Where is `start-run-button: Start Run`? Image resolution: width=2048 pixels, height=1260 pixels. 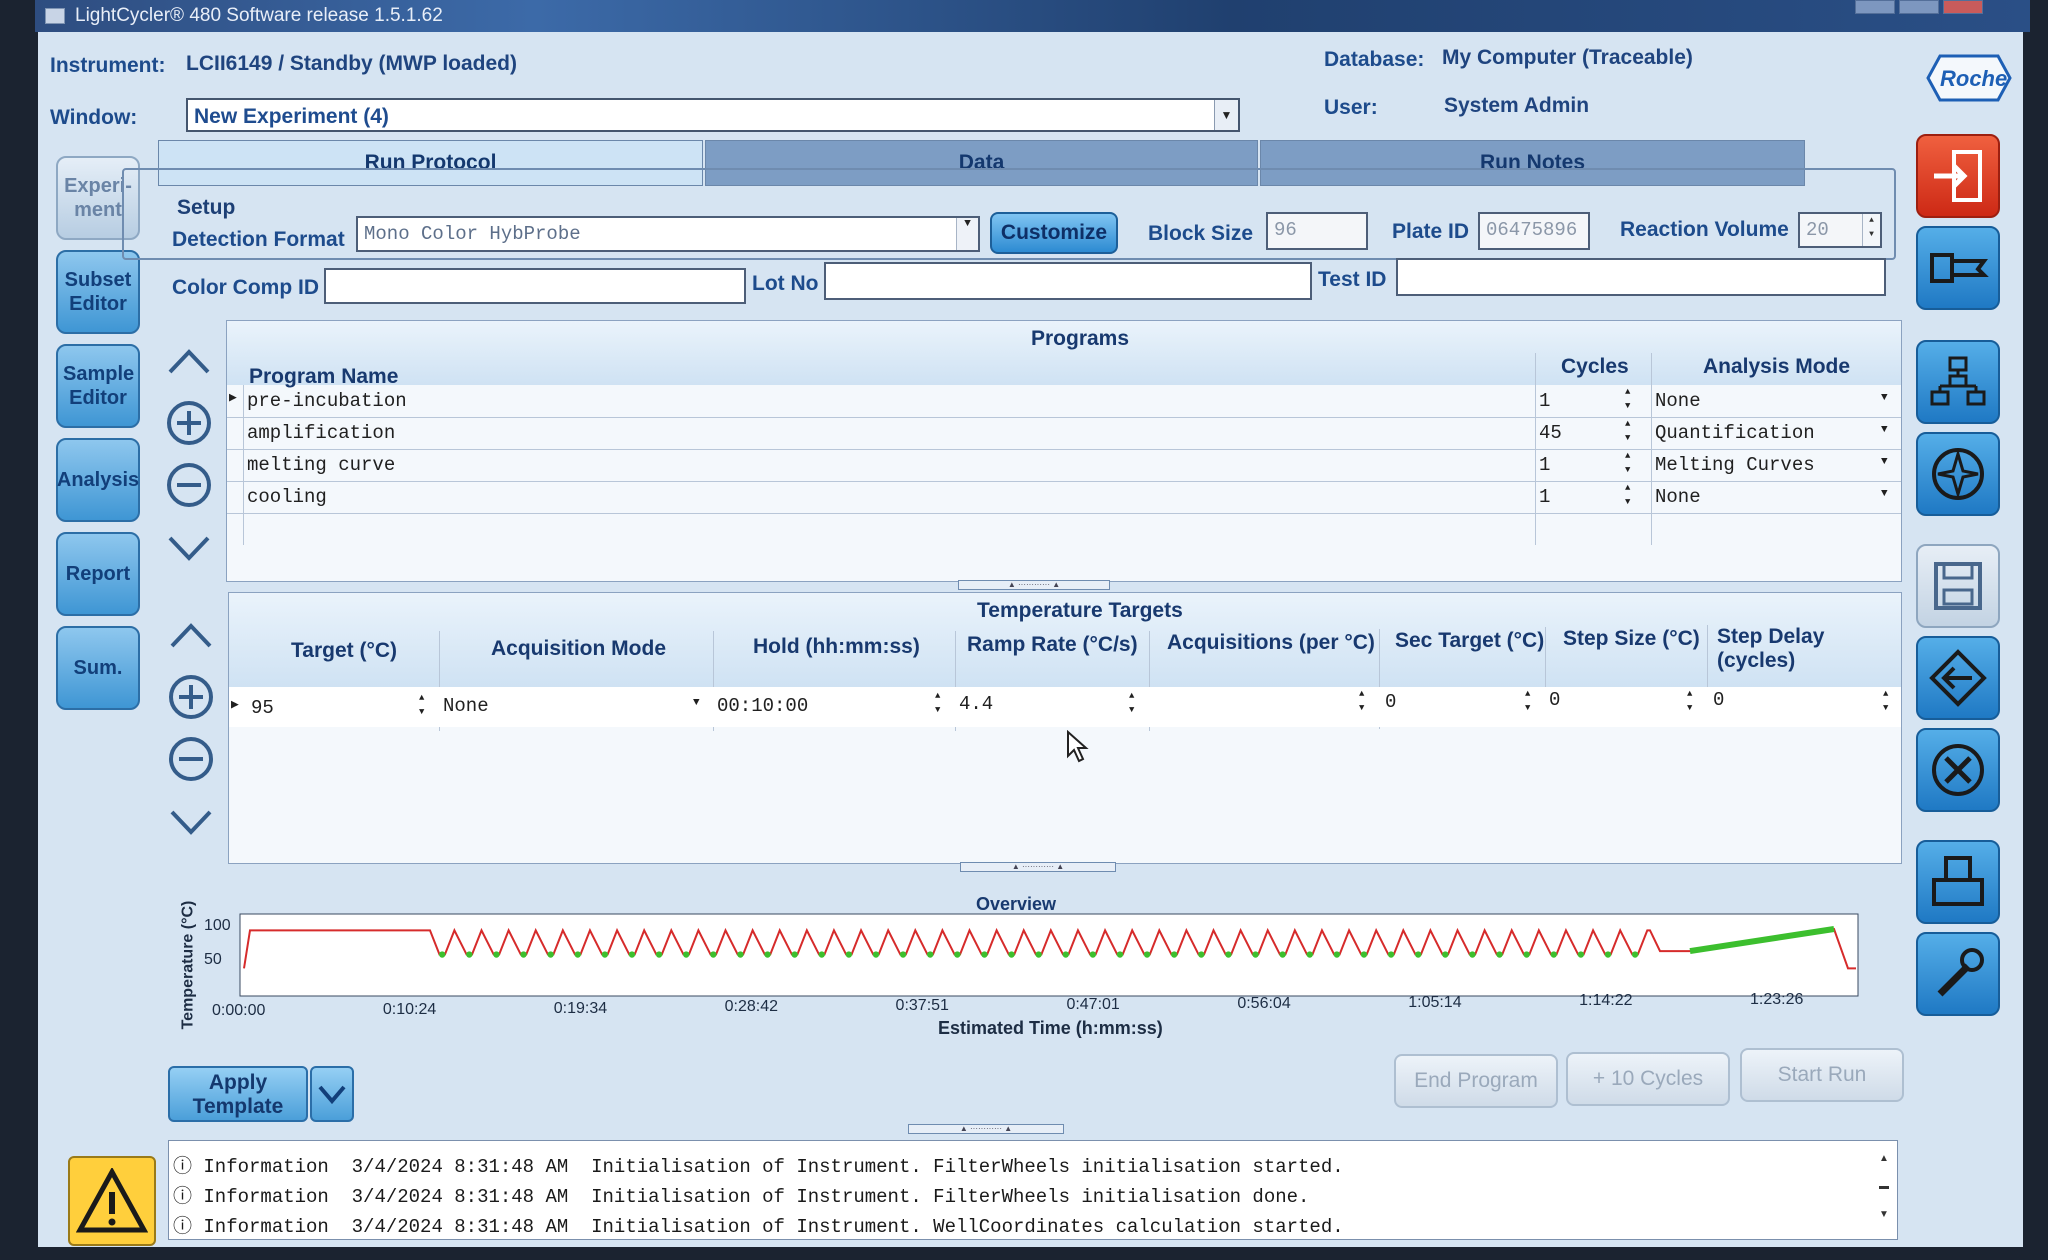
start-run-button: Start Run is located at coordinates (1822, 1075).